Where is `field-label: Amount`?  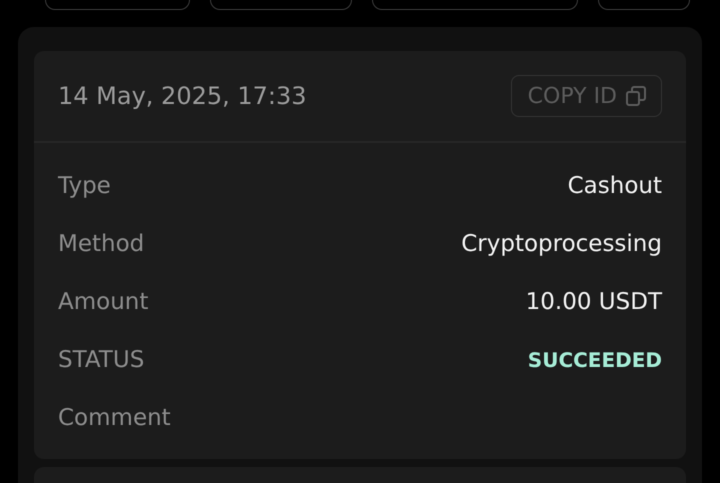
field-label: Amount is located at coordinates (103, 302).